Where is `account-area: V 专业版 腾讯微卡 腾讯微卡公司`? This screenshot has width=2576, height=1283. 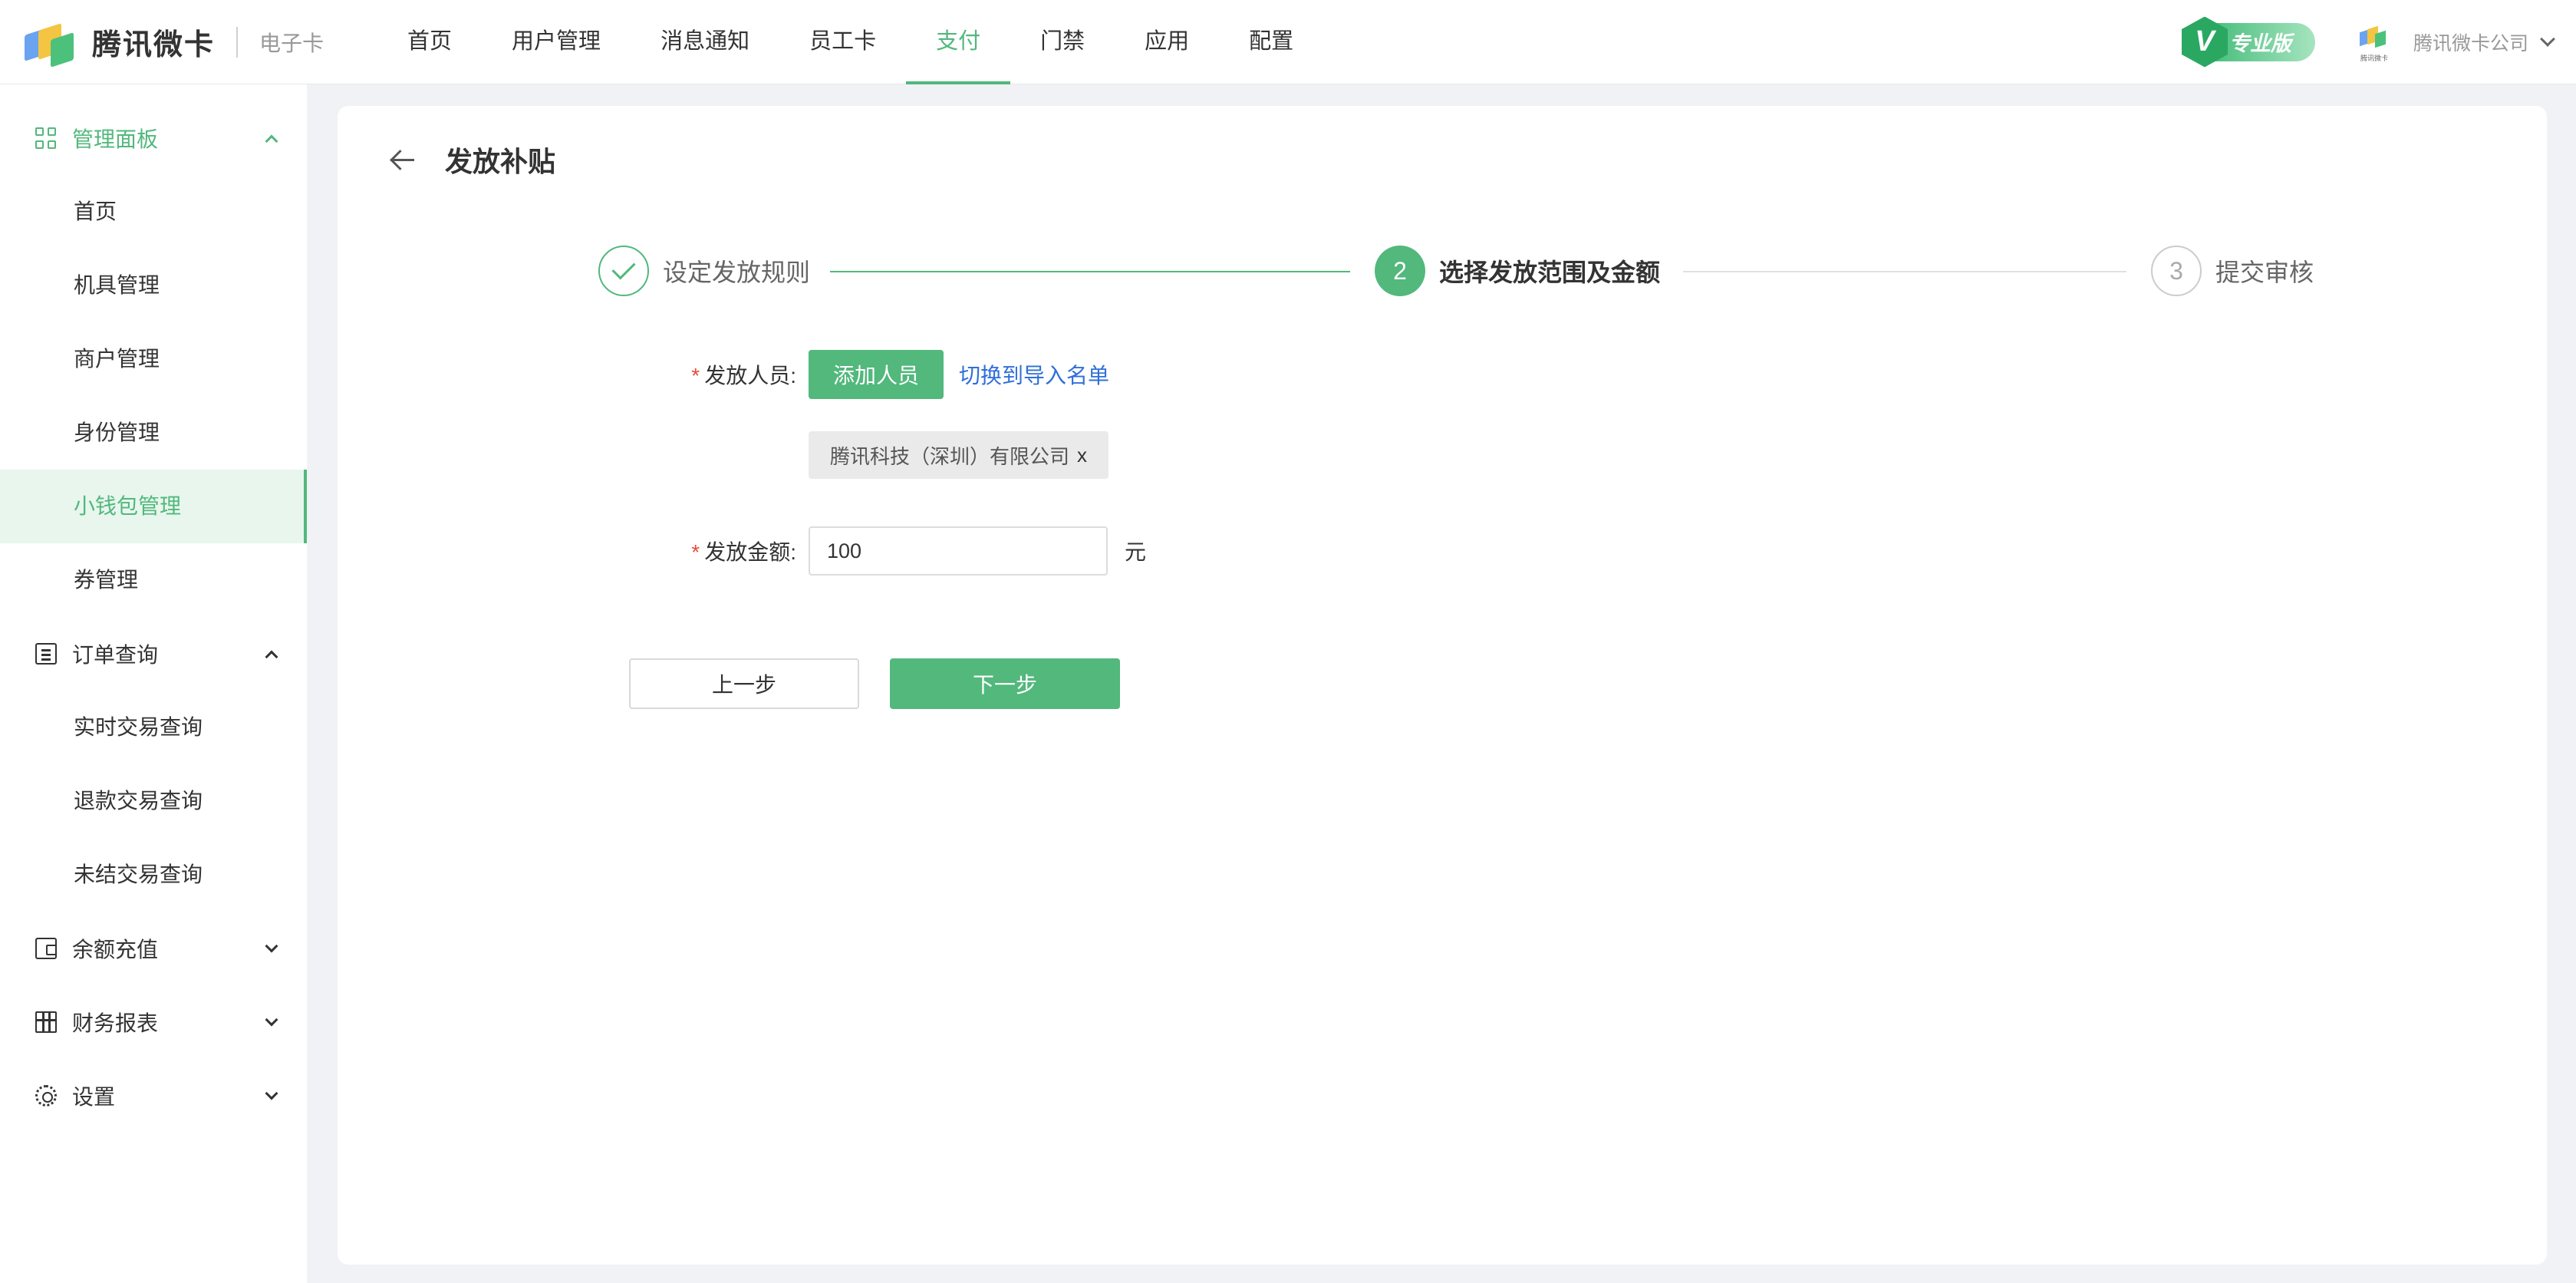 account-area: V 专业版 腾讯微卡 腾讯微卡公司 is located at coordinates (2368, 42).